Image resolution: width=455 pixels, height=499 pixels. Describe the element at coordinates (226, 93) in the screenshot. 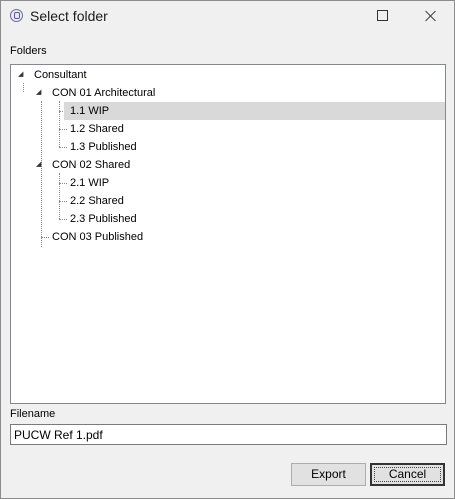

I see `tree-node-con01: ◢ CON 01 Architectural` at that location.